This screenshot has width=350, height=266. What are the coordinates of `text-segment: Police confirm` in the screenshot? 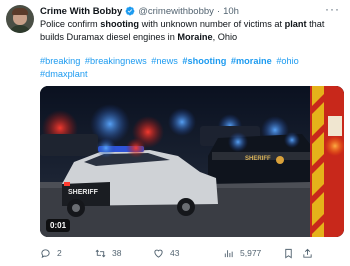 It's located at (70, 24).